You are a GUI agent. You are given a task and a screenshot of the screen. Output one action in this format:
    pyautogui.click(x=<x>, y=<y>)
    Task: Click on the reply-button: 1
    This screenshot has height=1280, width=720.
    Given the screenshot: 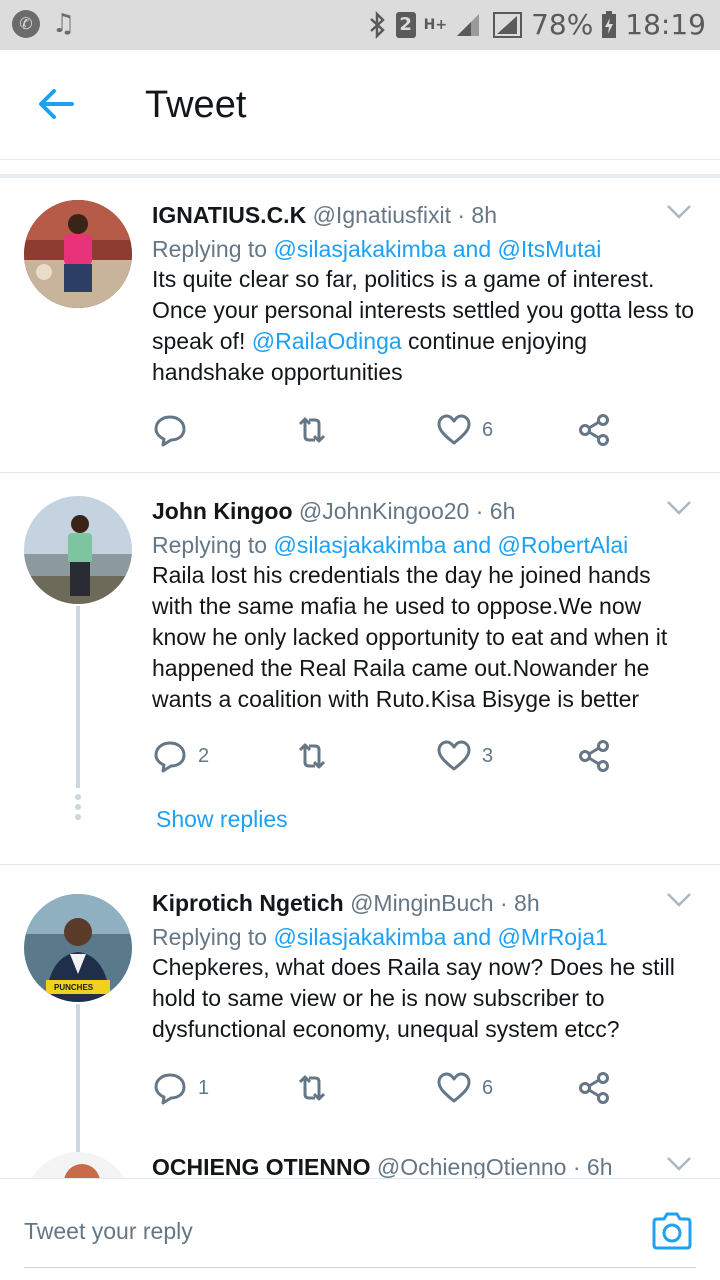 What is the action you would take?
    pyautogui.click(x=180, y=1088)
    